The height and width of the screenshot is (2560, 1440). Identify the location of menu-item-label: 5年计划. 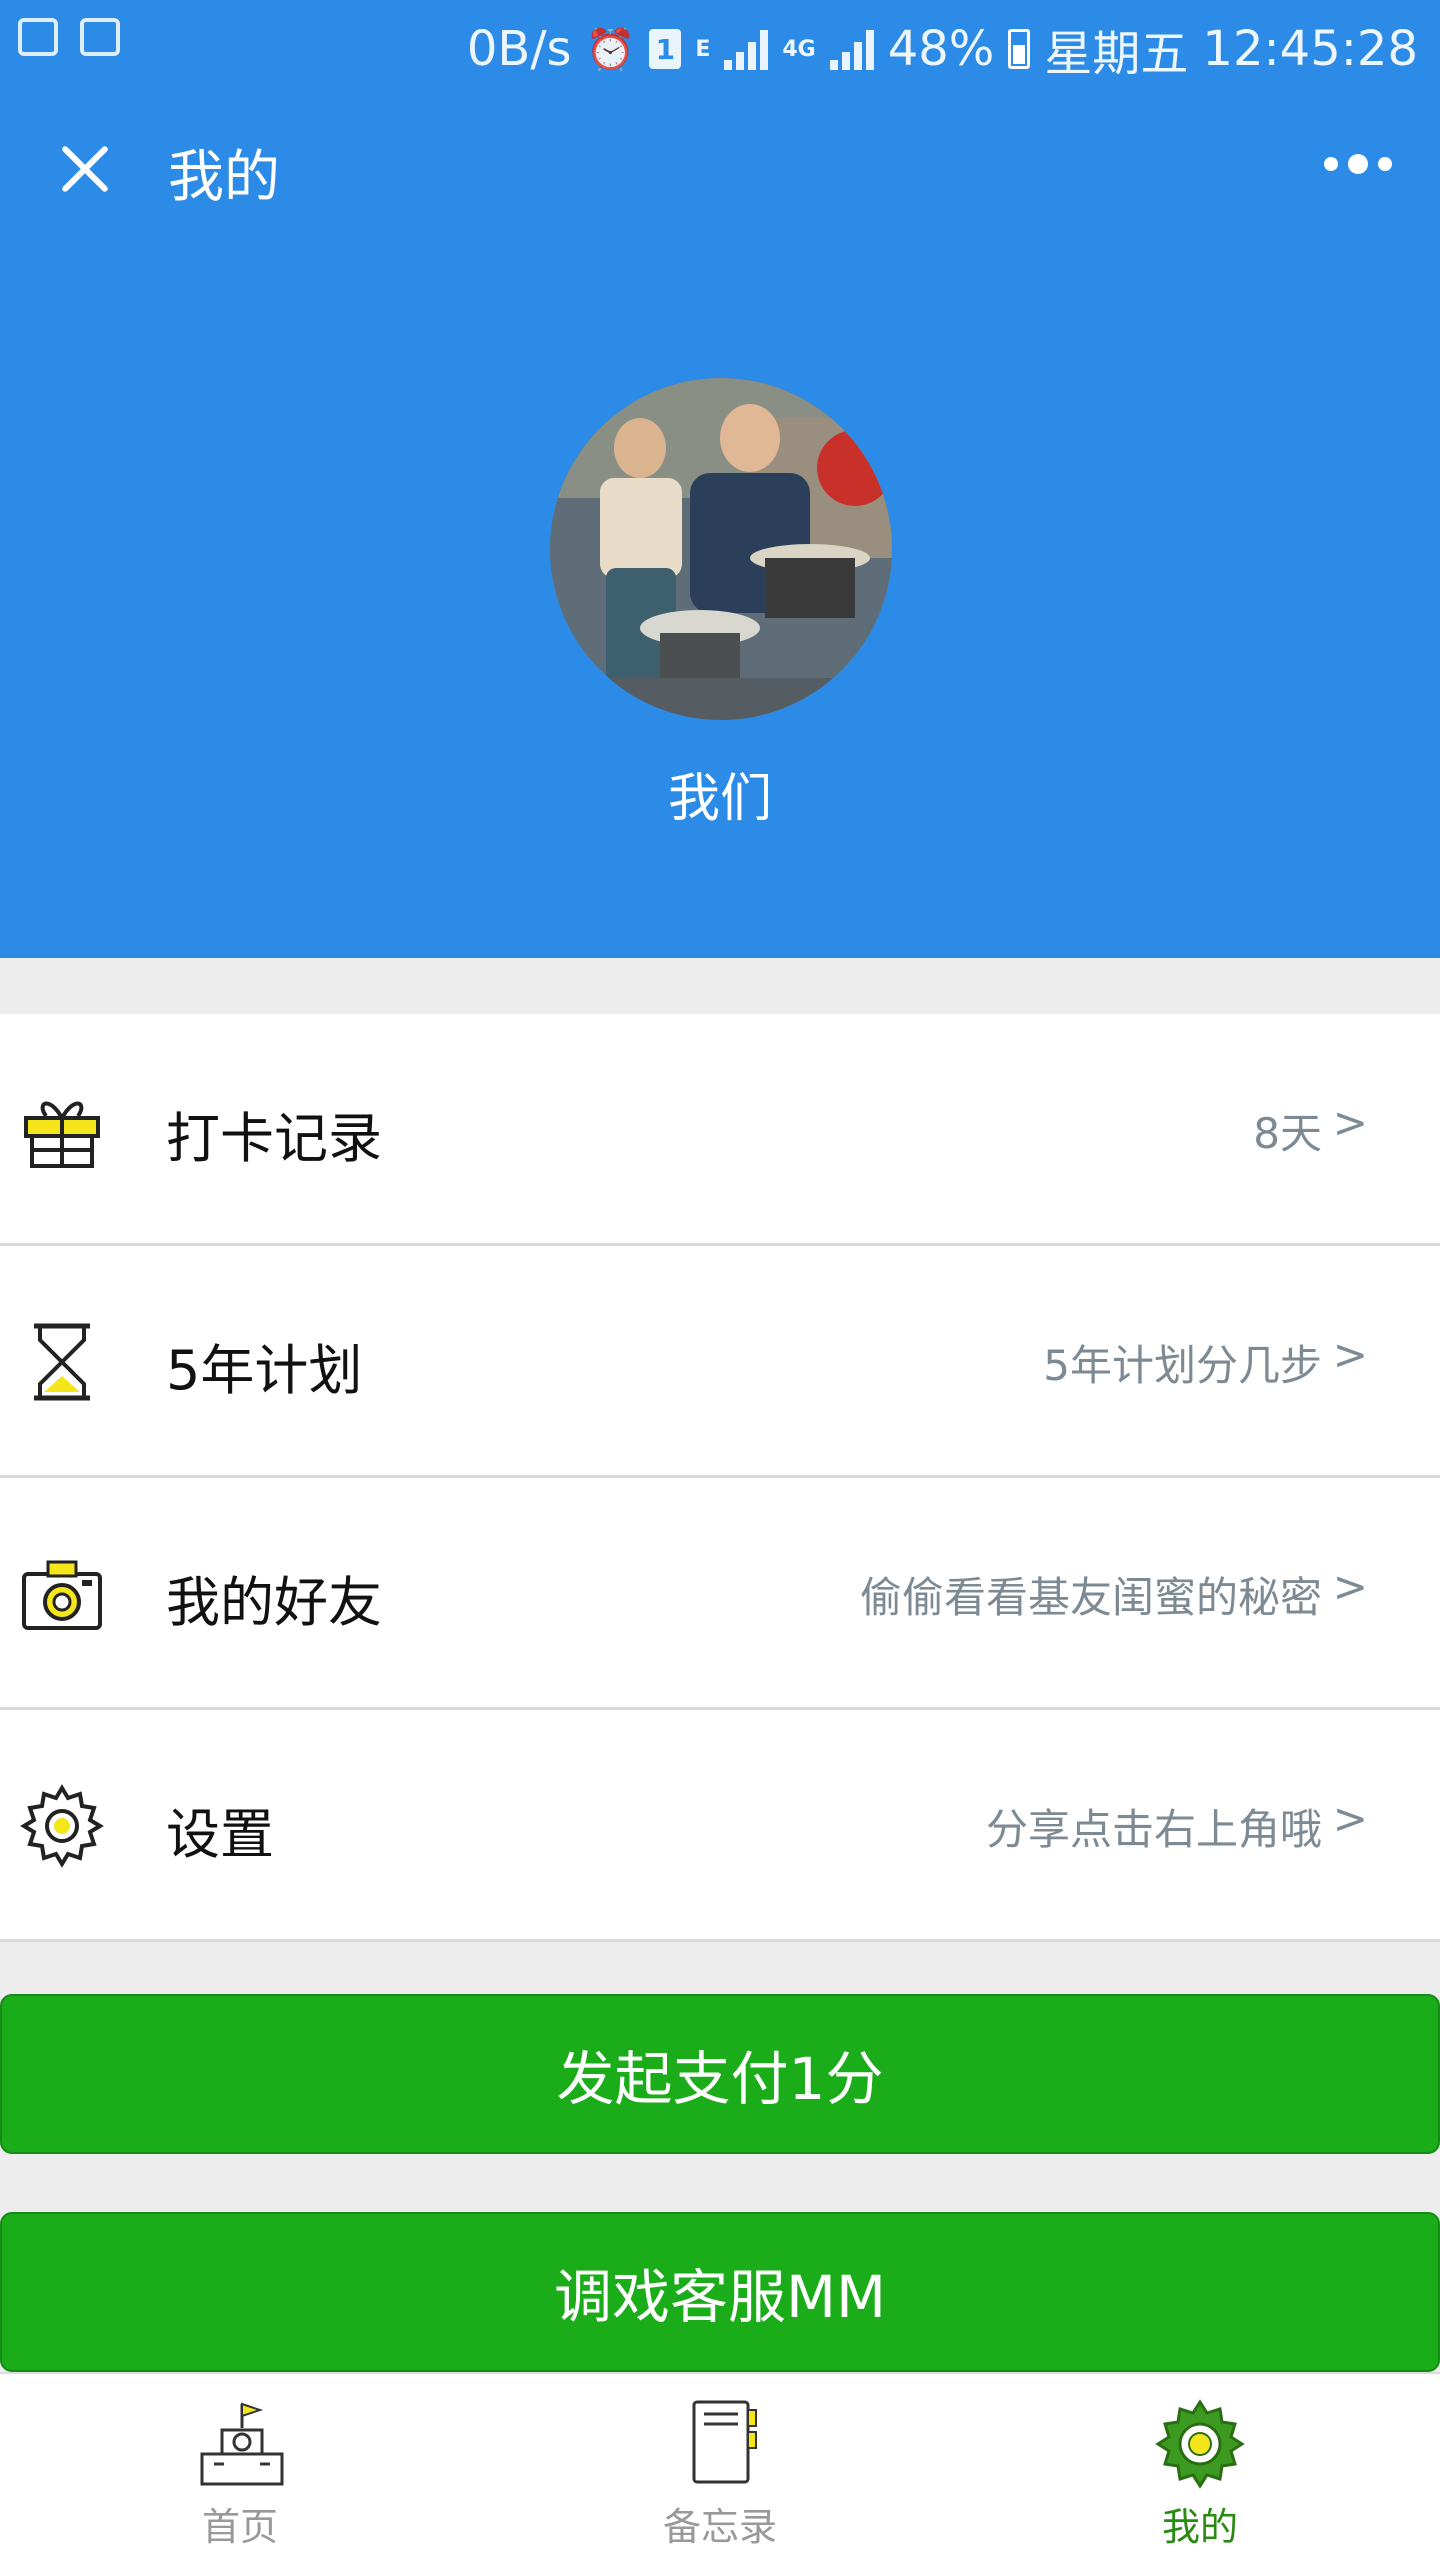
(264, 1370).